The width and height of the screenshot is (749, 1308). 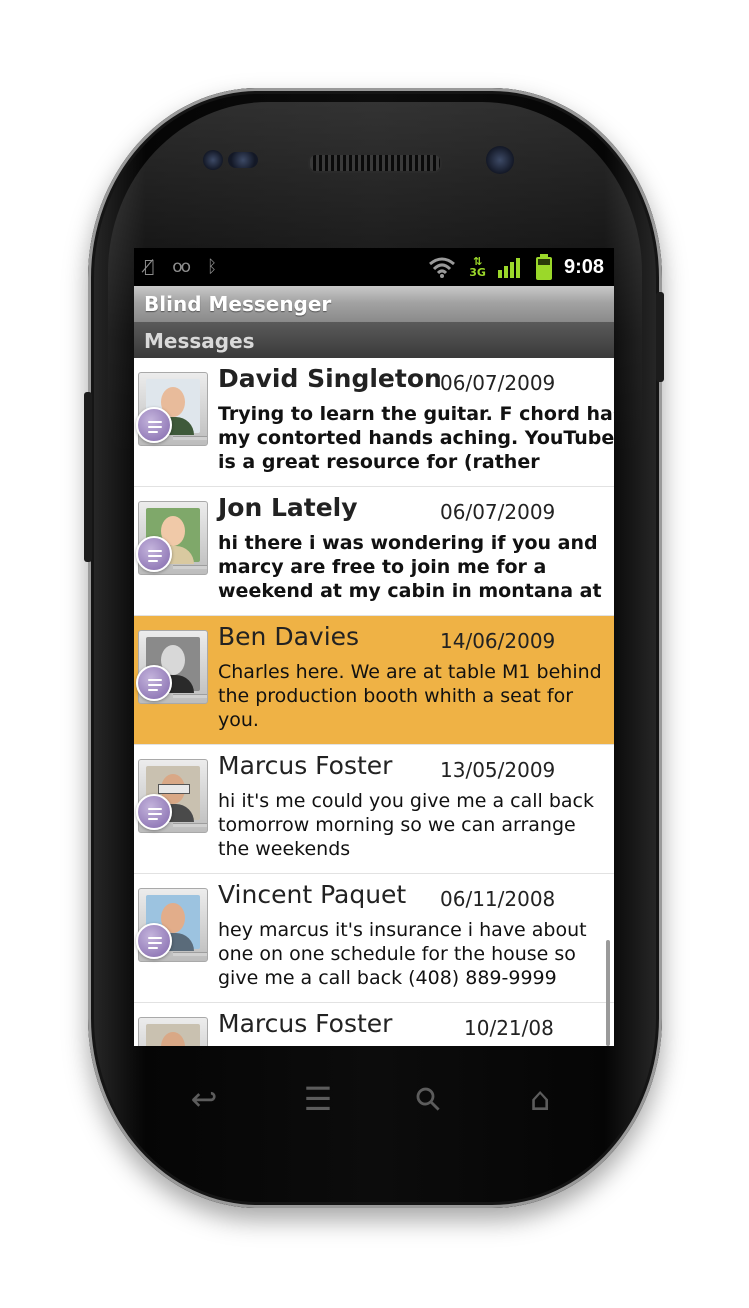 I want to click on preview-line: you., so click(x=238, y=720).